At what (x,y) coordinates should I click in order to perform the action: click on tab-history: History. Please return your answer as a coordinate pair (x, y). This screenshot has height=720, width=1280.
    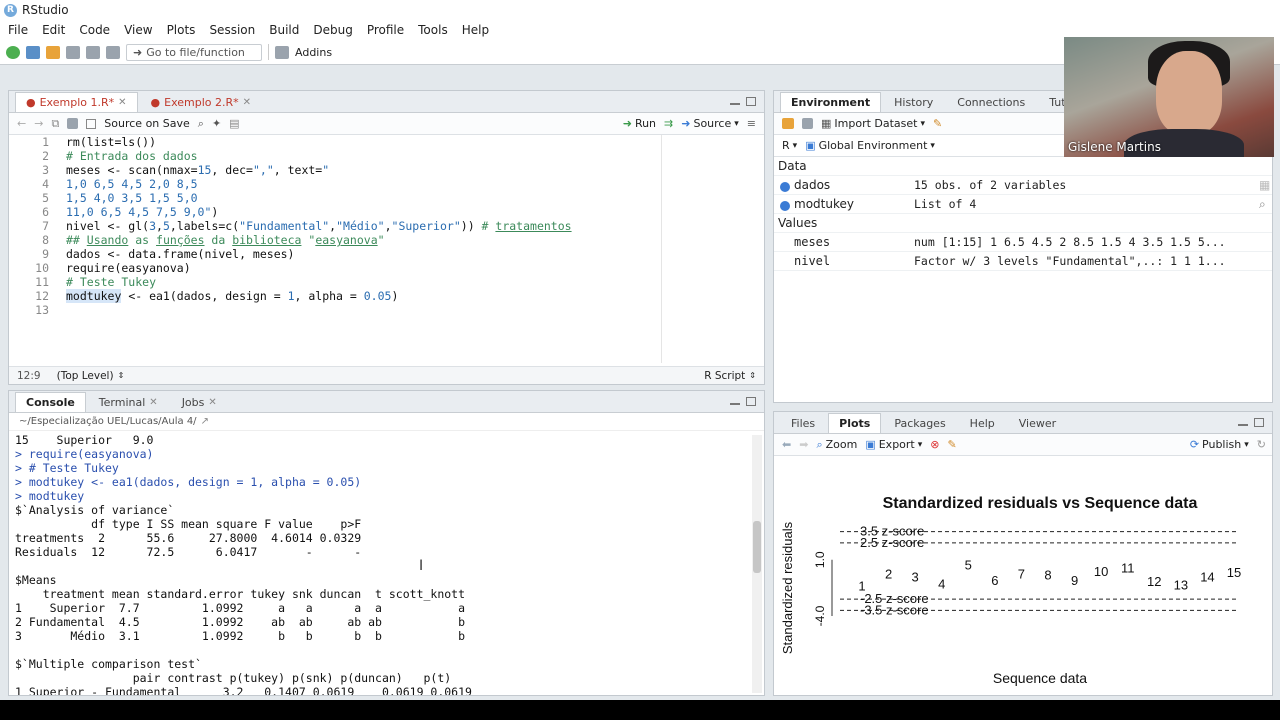
    Looking at the image, I should click on (913, 102).